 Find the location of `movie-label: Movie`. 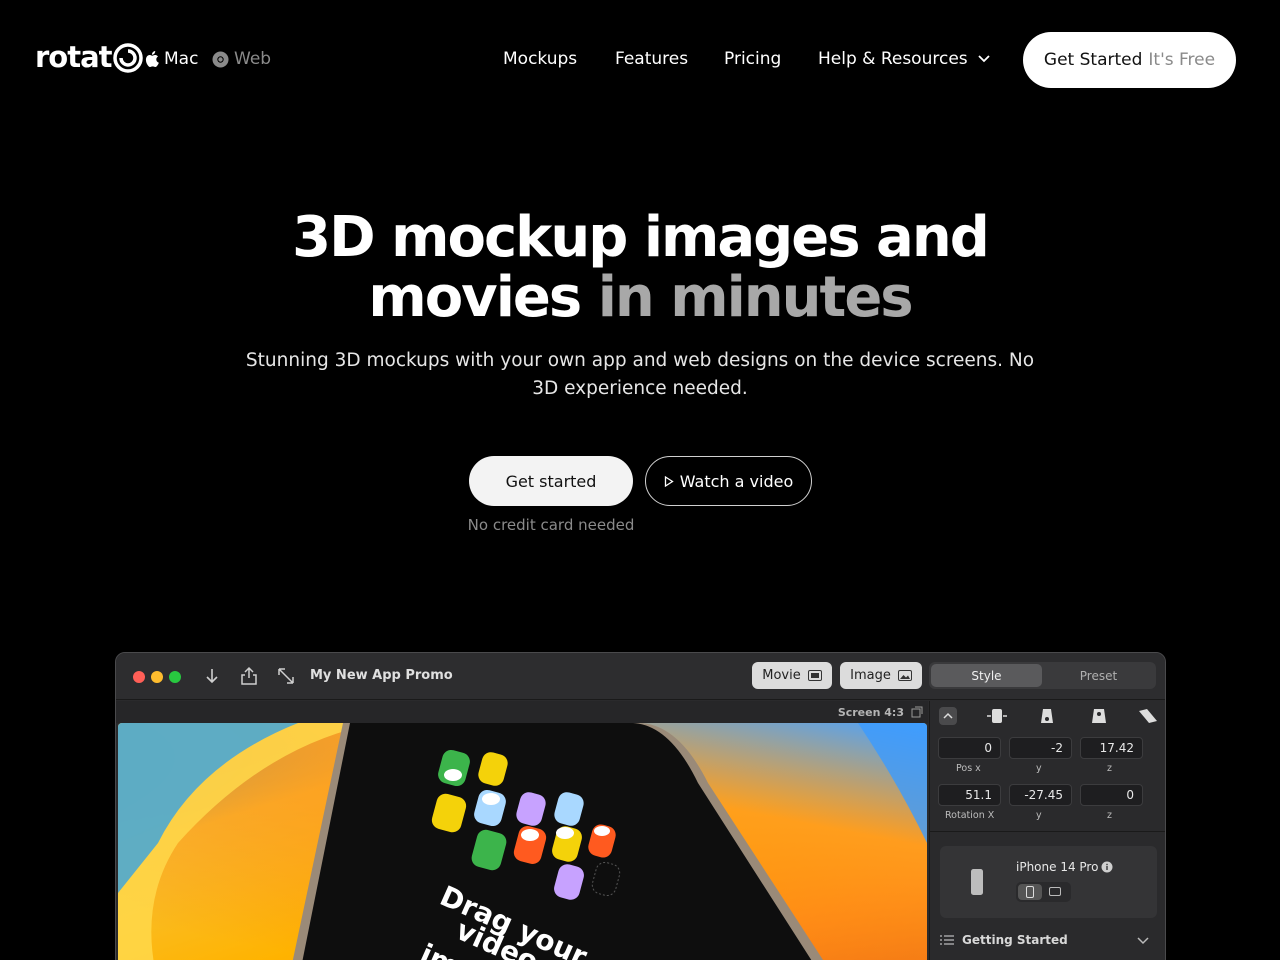

movie-label: Movie is located at coordinates (781, 675).